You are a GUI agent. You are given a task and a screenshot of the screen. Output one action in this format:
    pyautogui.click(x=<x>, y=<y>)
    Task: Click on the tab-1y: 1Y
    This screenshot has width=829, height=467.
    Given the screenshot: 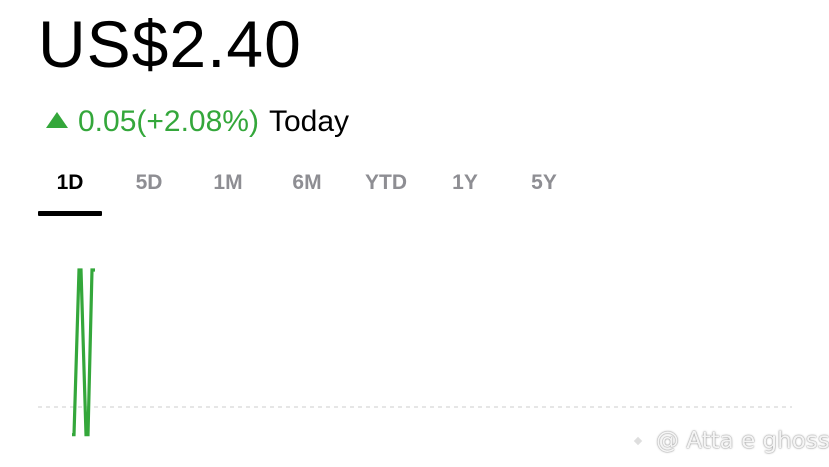 What is the action you would take?
    pyautogui.click(x=465, y=183)
    